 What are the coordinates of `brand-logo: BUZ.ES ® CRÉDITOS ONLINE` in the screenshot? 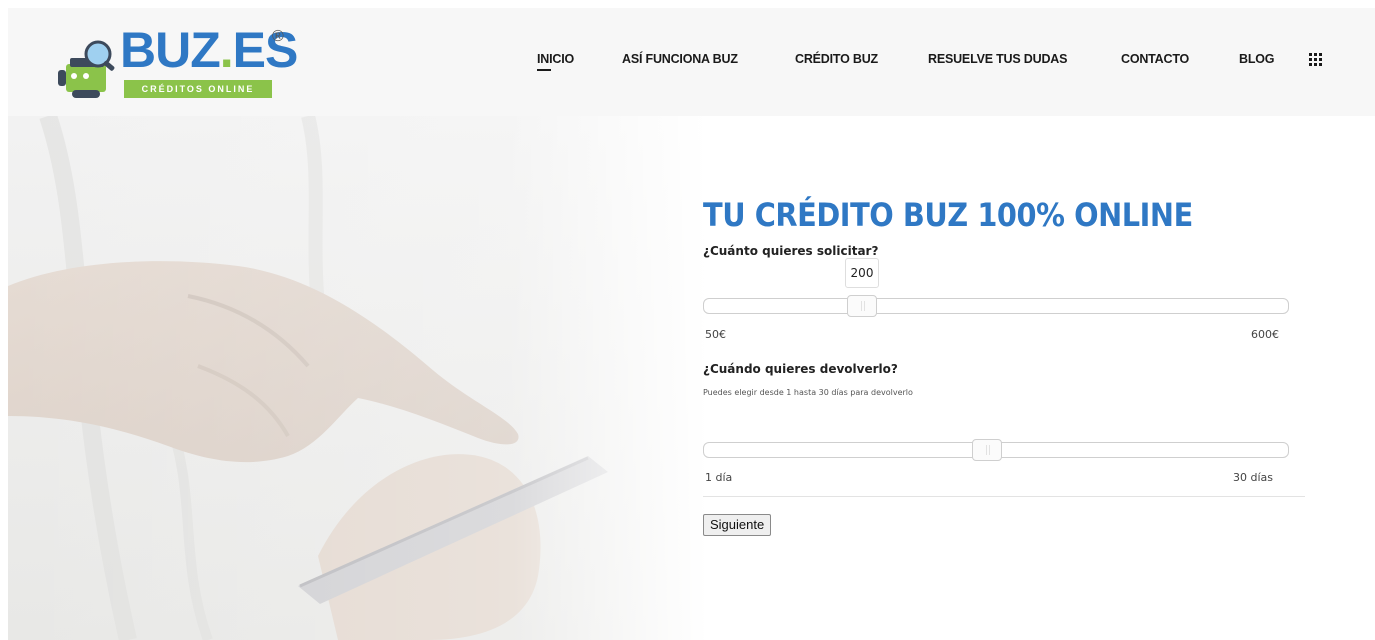 It's located at (178, 65).